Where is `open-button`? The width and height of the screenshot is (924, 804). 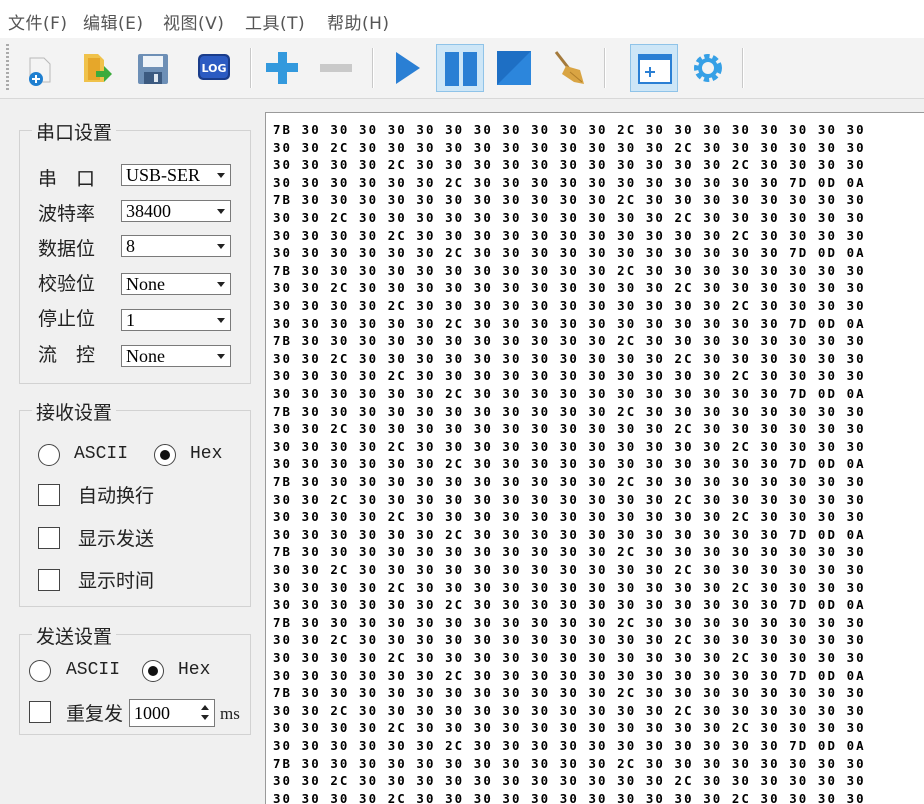
open-button is located at coordinates (96, 68).